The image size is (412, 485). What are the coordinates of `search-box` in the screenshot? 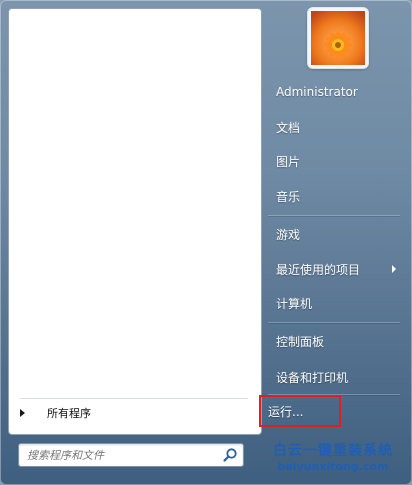 It's located at (131, 455).